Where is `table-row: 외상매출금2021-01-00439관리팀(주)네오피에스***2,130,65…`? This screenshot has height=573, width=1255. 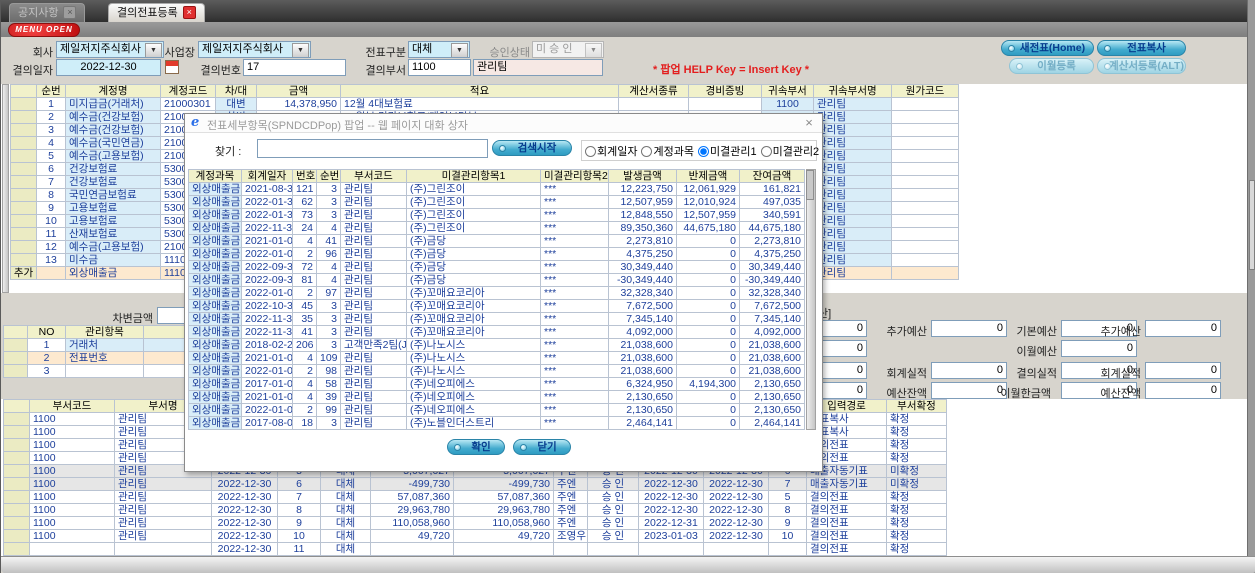 table-row: 외상매출금2021-01-00439관리팀(주)네오피에스***2,130,65… is located at coordinates (496, 397).